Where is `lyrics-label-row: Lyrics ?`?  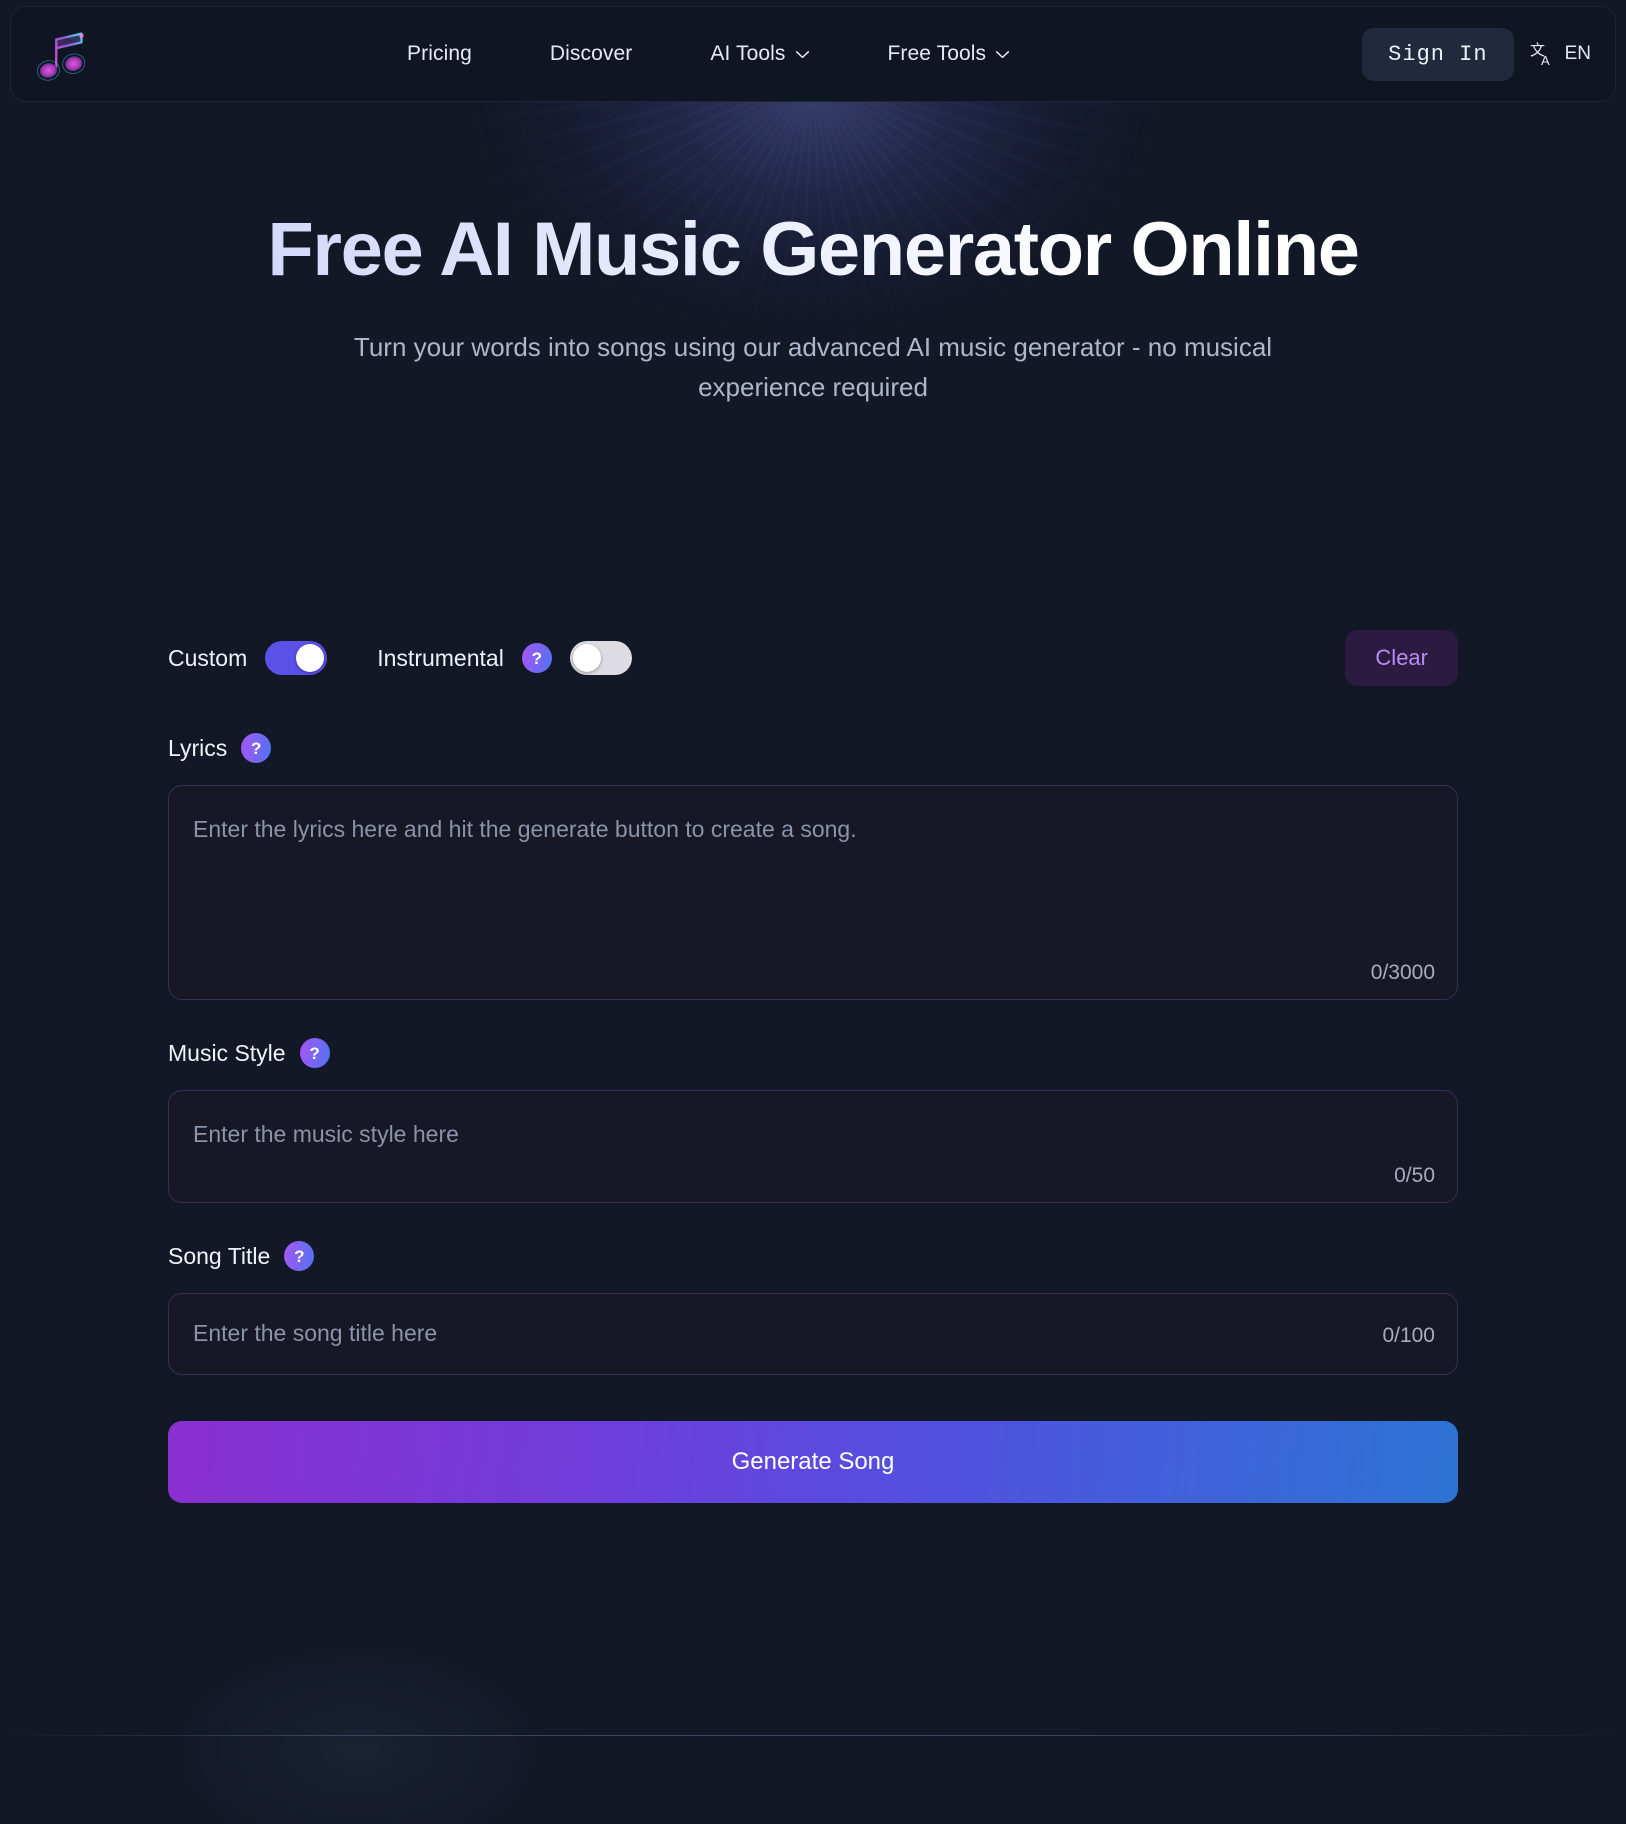 lyrics-label-row: Lyrics ? is located at coordinates (813, 748).